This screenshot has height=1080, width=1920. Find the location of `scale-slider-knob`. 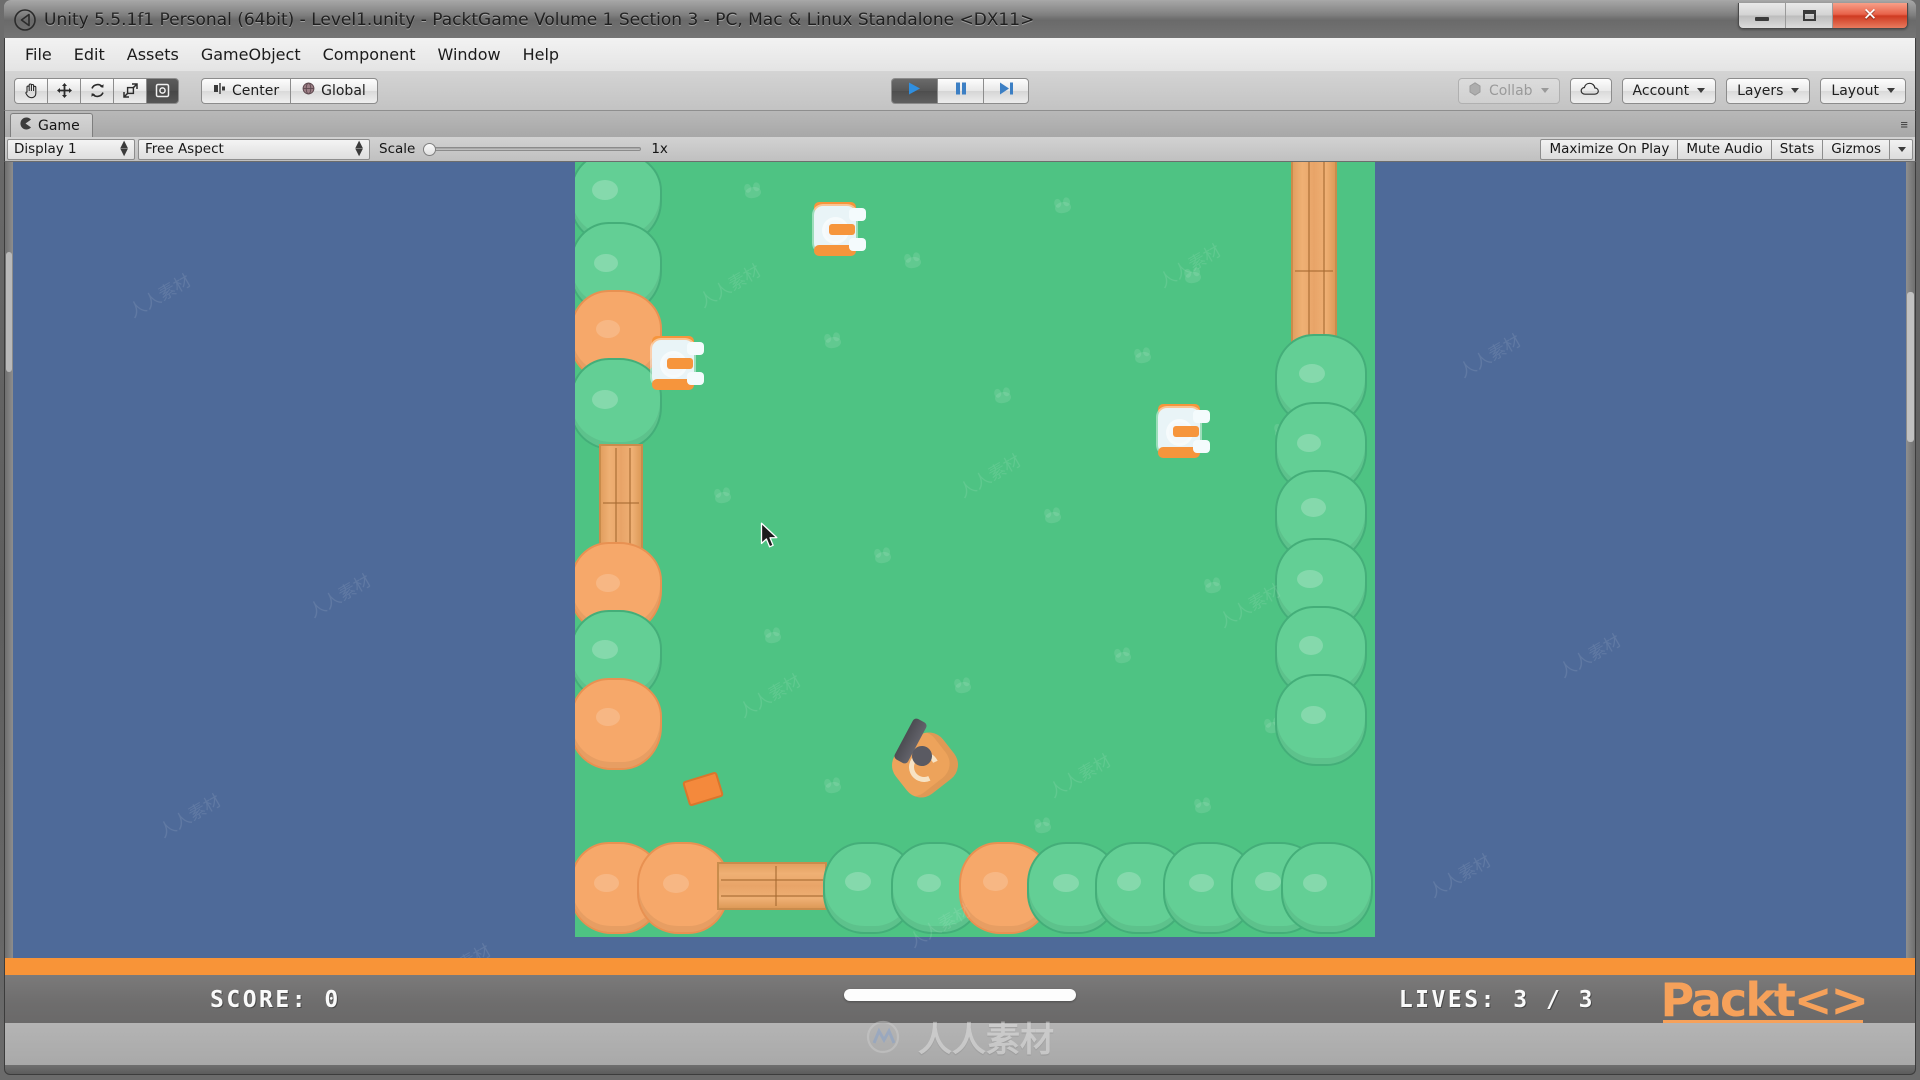

scale-slider-knob is located at coordinates (430, 149).